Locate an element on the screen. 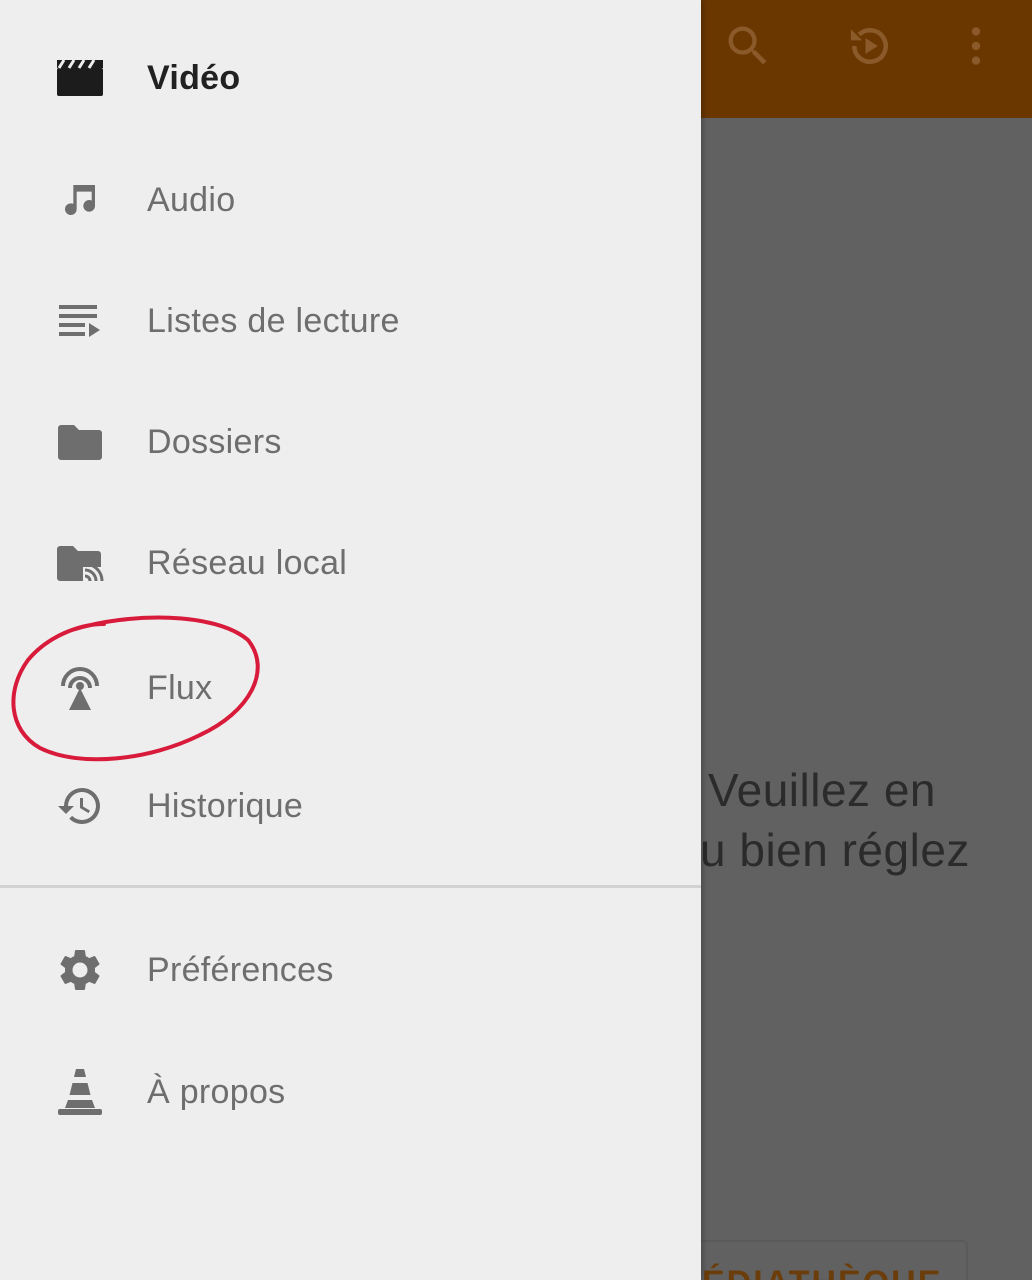 The image size is (1032, 1280). nav-item-history: Historique is located at coordinates (350, 806).